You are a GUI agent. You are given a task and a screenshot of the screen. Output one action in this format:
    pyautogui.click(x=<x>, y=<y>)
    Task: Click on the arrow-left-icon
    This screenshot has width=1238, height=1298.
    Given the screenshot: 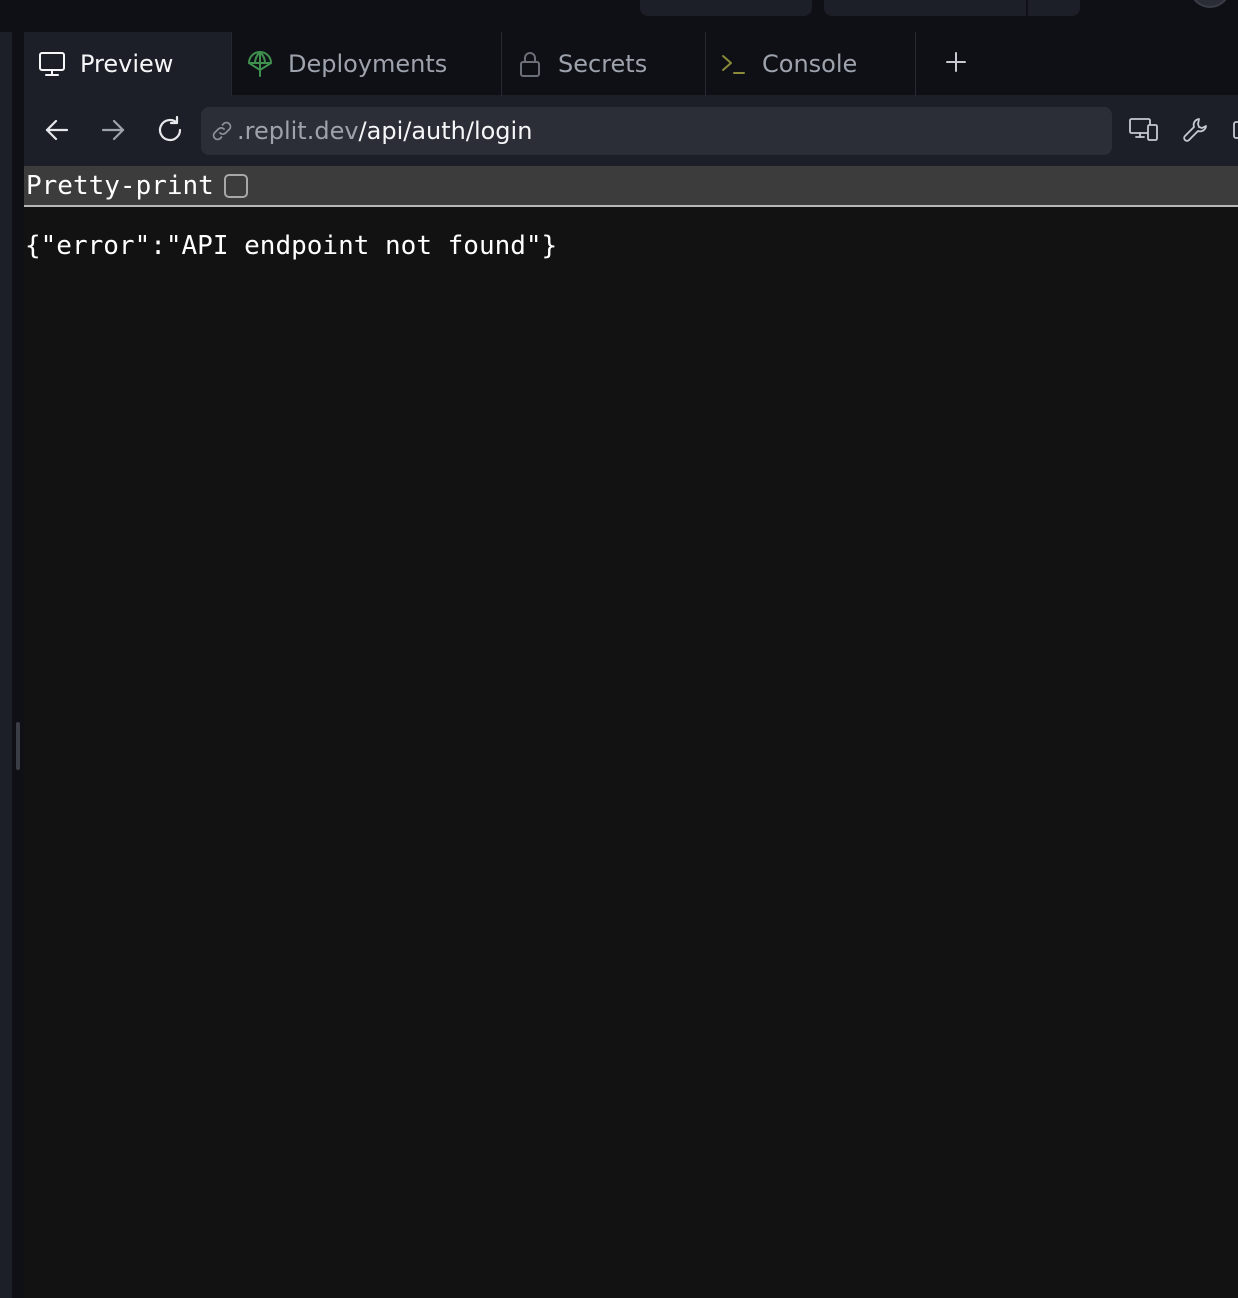 What is the action you would take?
    pyautogui.click(x=57, y=132)
    